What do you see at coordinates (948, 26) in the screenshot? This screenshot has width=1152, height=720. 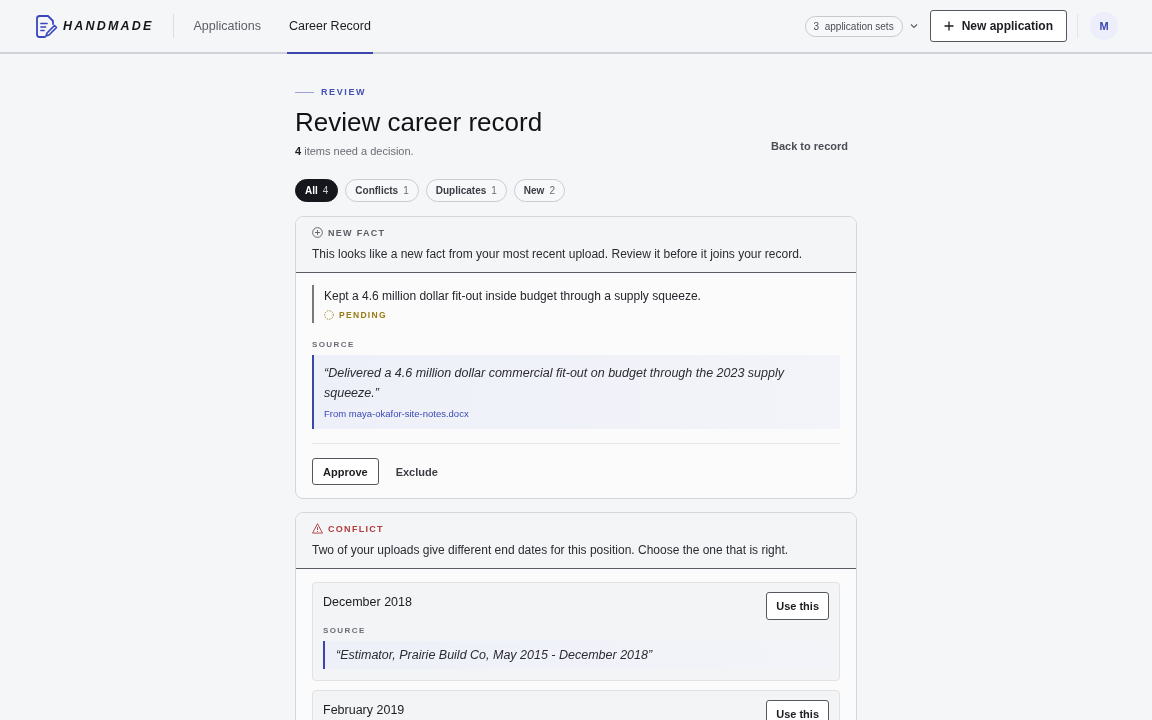 I see `plus-icon` at bounding box center [948, 26].